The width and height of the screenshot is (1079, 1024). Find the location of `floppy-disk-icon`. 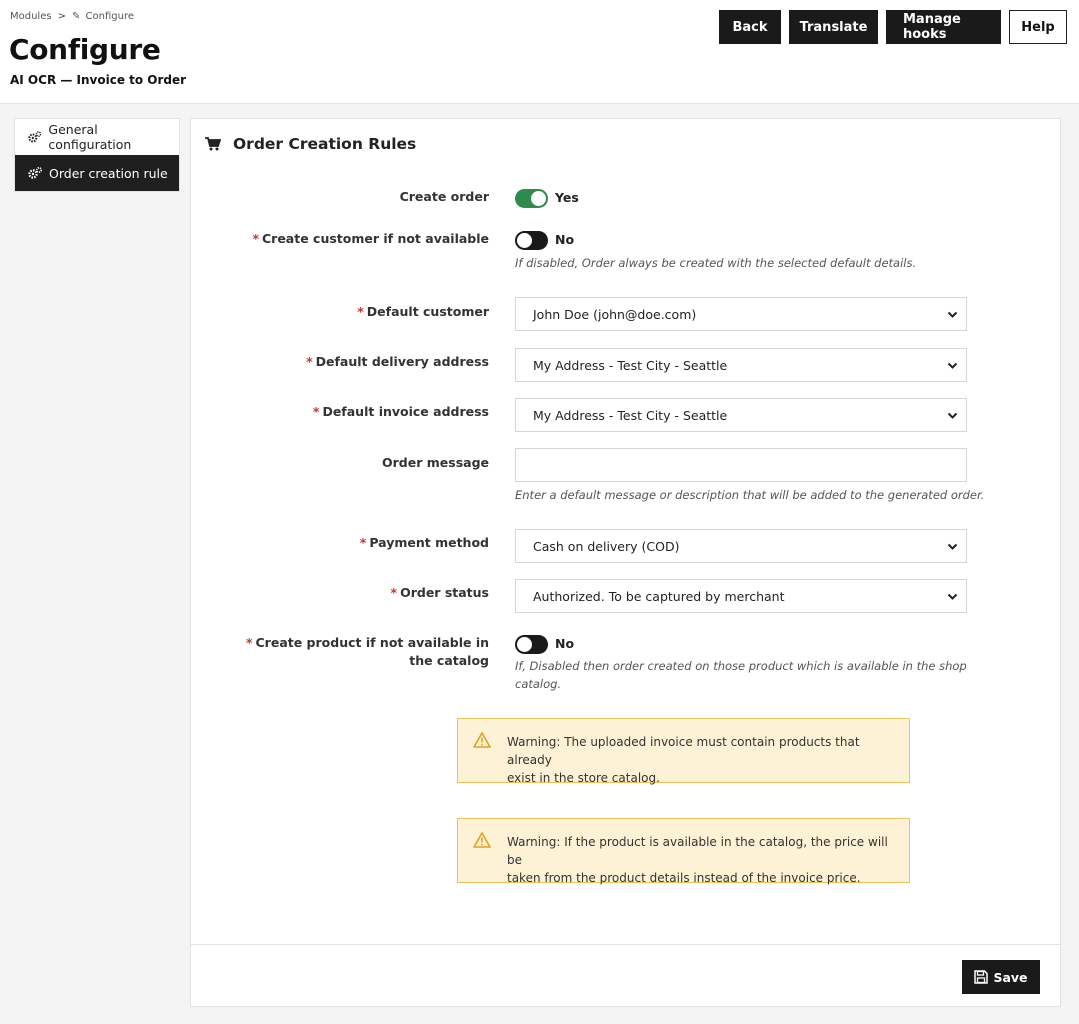

floppy-disk-icon is located at coordinates (981, 977).